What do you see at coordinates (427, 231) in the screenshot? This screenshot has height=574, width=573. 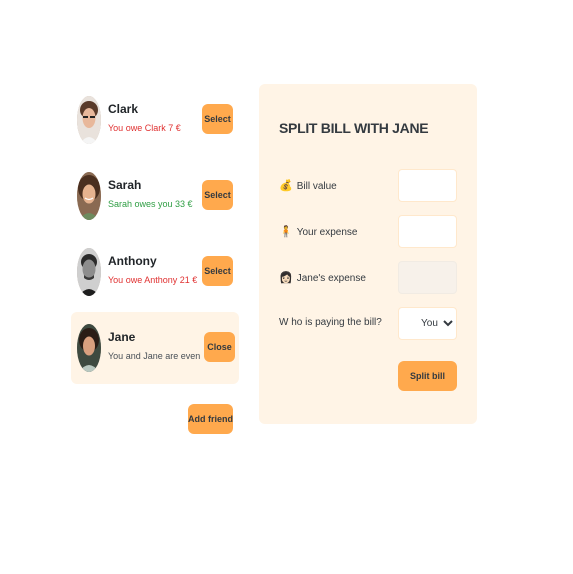 I see `your-expense-input` at bounding box center [427, 231].